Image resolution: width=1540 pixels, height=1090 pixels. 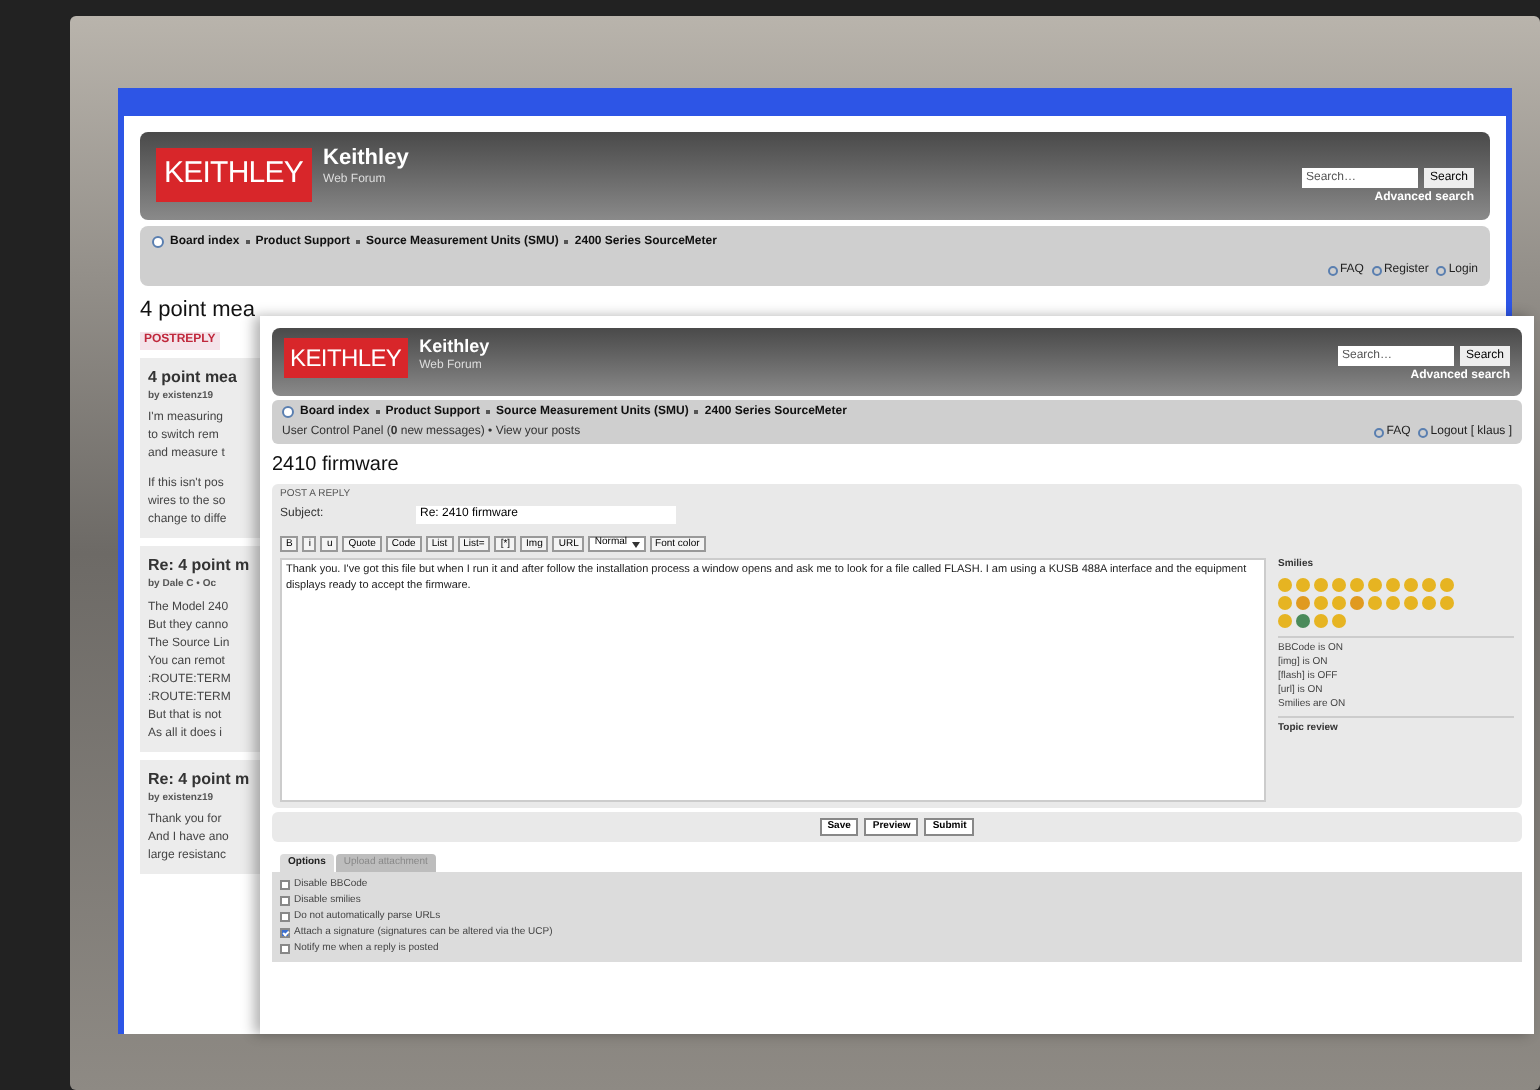 I want to click on caret-icon, so click(x=635, y=544).